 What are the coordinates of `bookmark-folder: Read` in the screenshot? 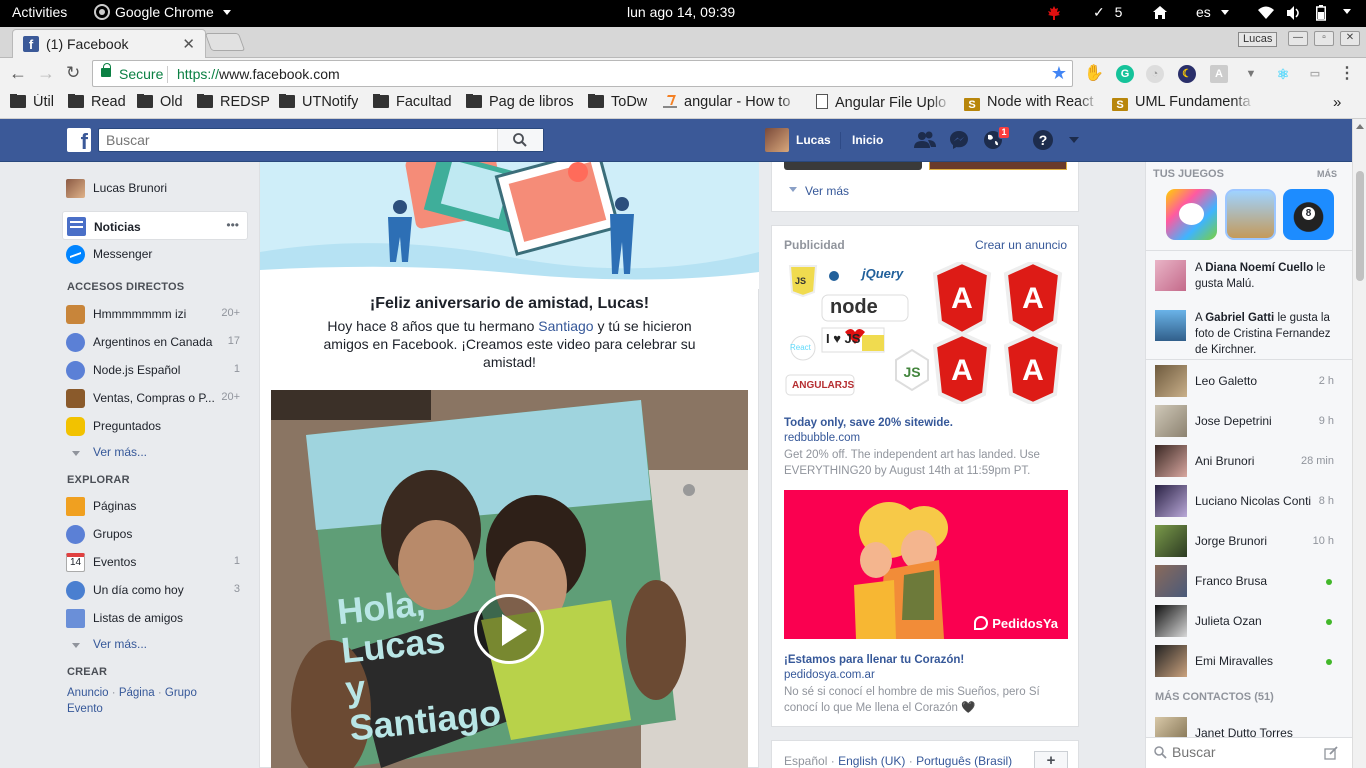 It's located at (97, 104).